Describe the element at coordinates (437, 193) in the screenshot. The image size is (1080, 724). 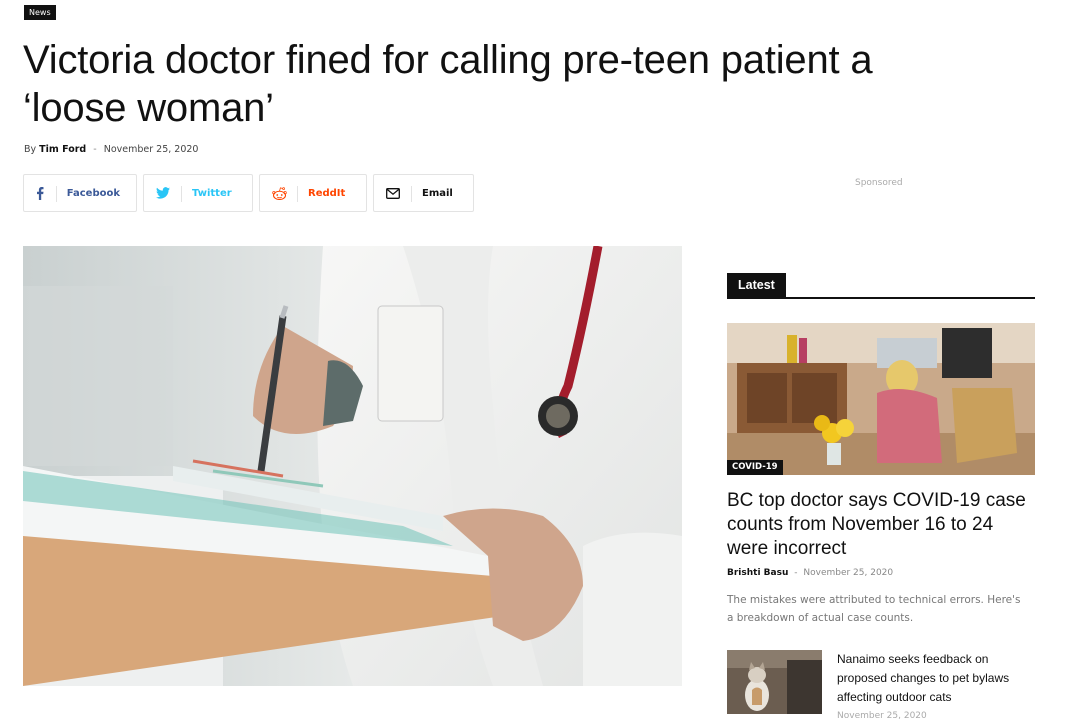
I see `email-label: Email` at that location.